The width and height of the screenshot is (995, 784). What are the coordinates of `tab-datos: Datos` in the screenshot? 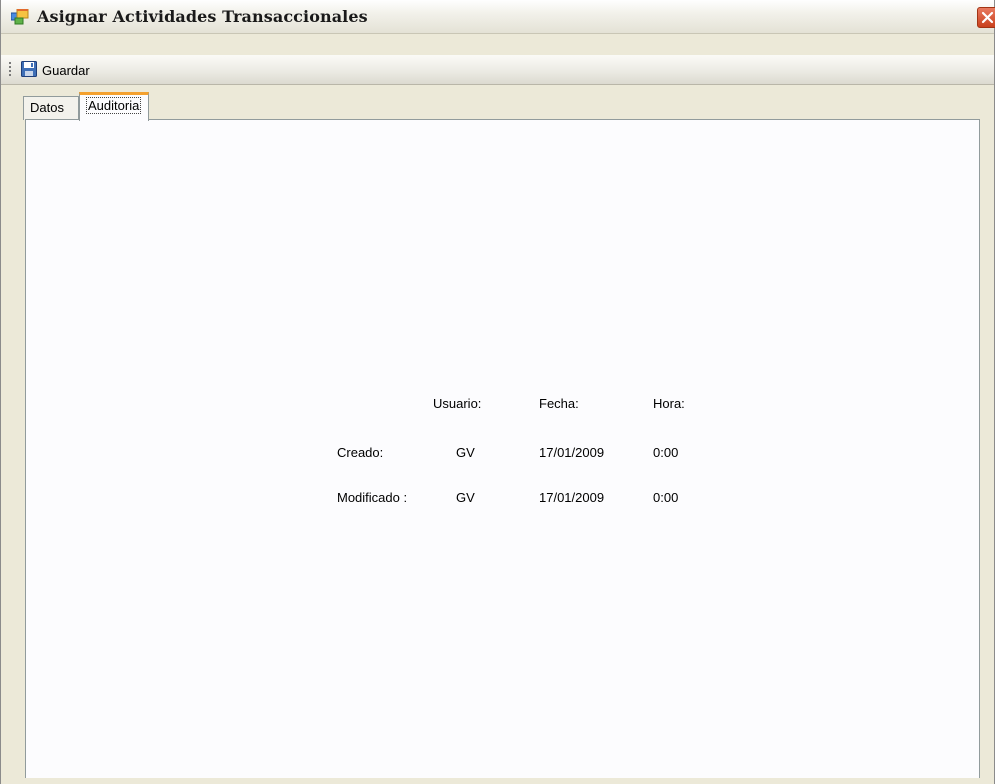 It's located at (51, 108).